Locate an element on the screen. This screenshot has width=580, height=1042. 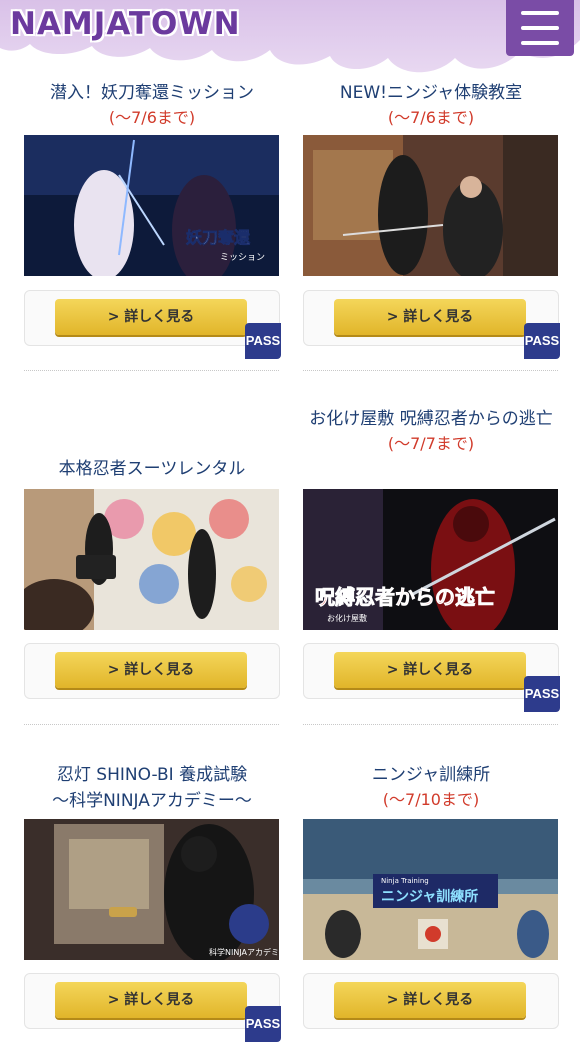
site-header: NAMJATOWN is located at coordinates (290, 40).